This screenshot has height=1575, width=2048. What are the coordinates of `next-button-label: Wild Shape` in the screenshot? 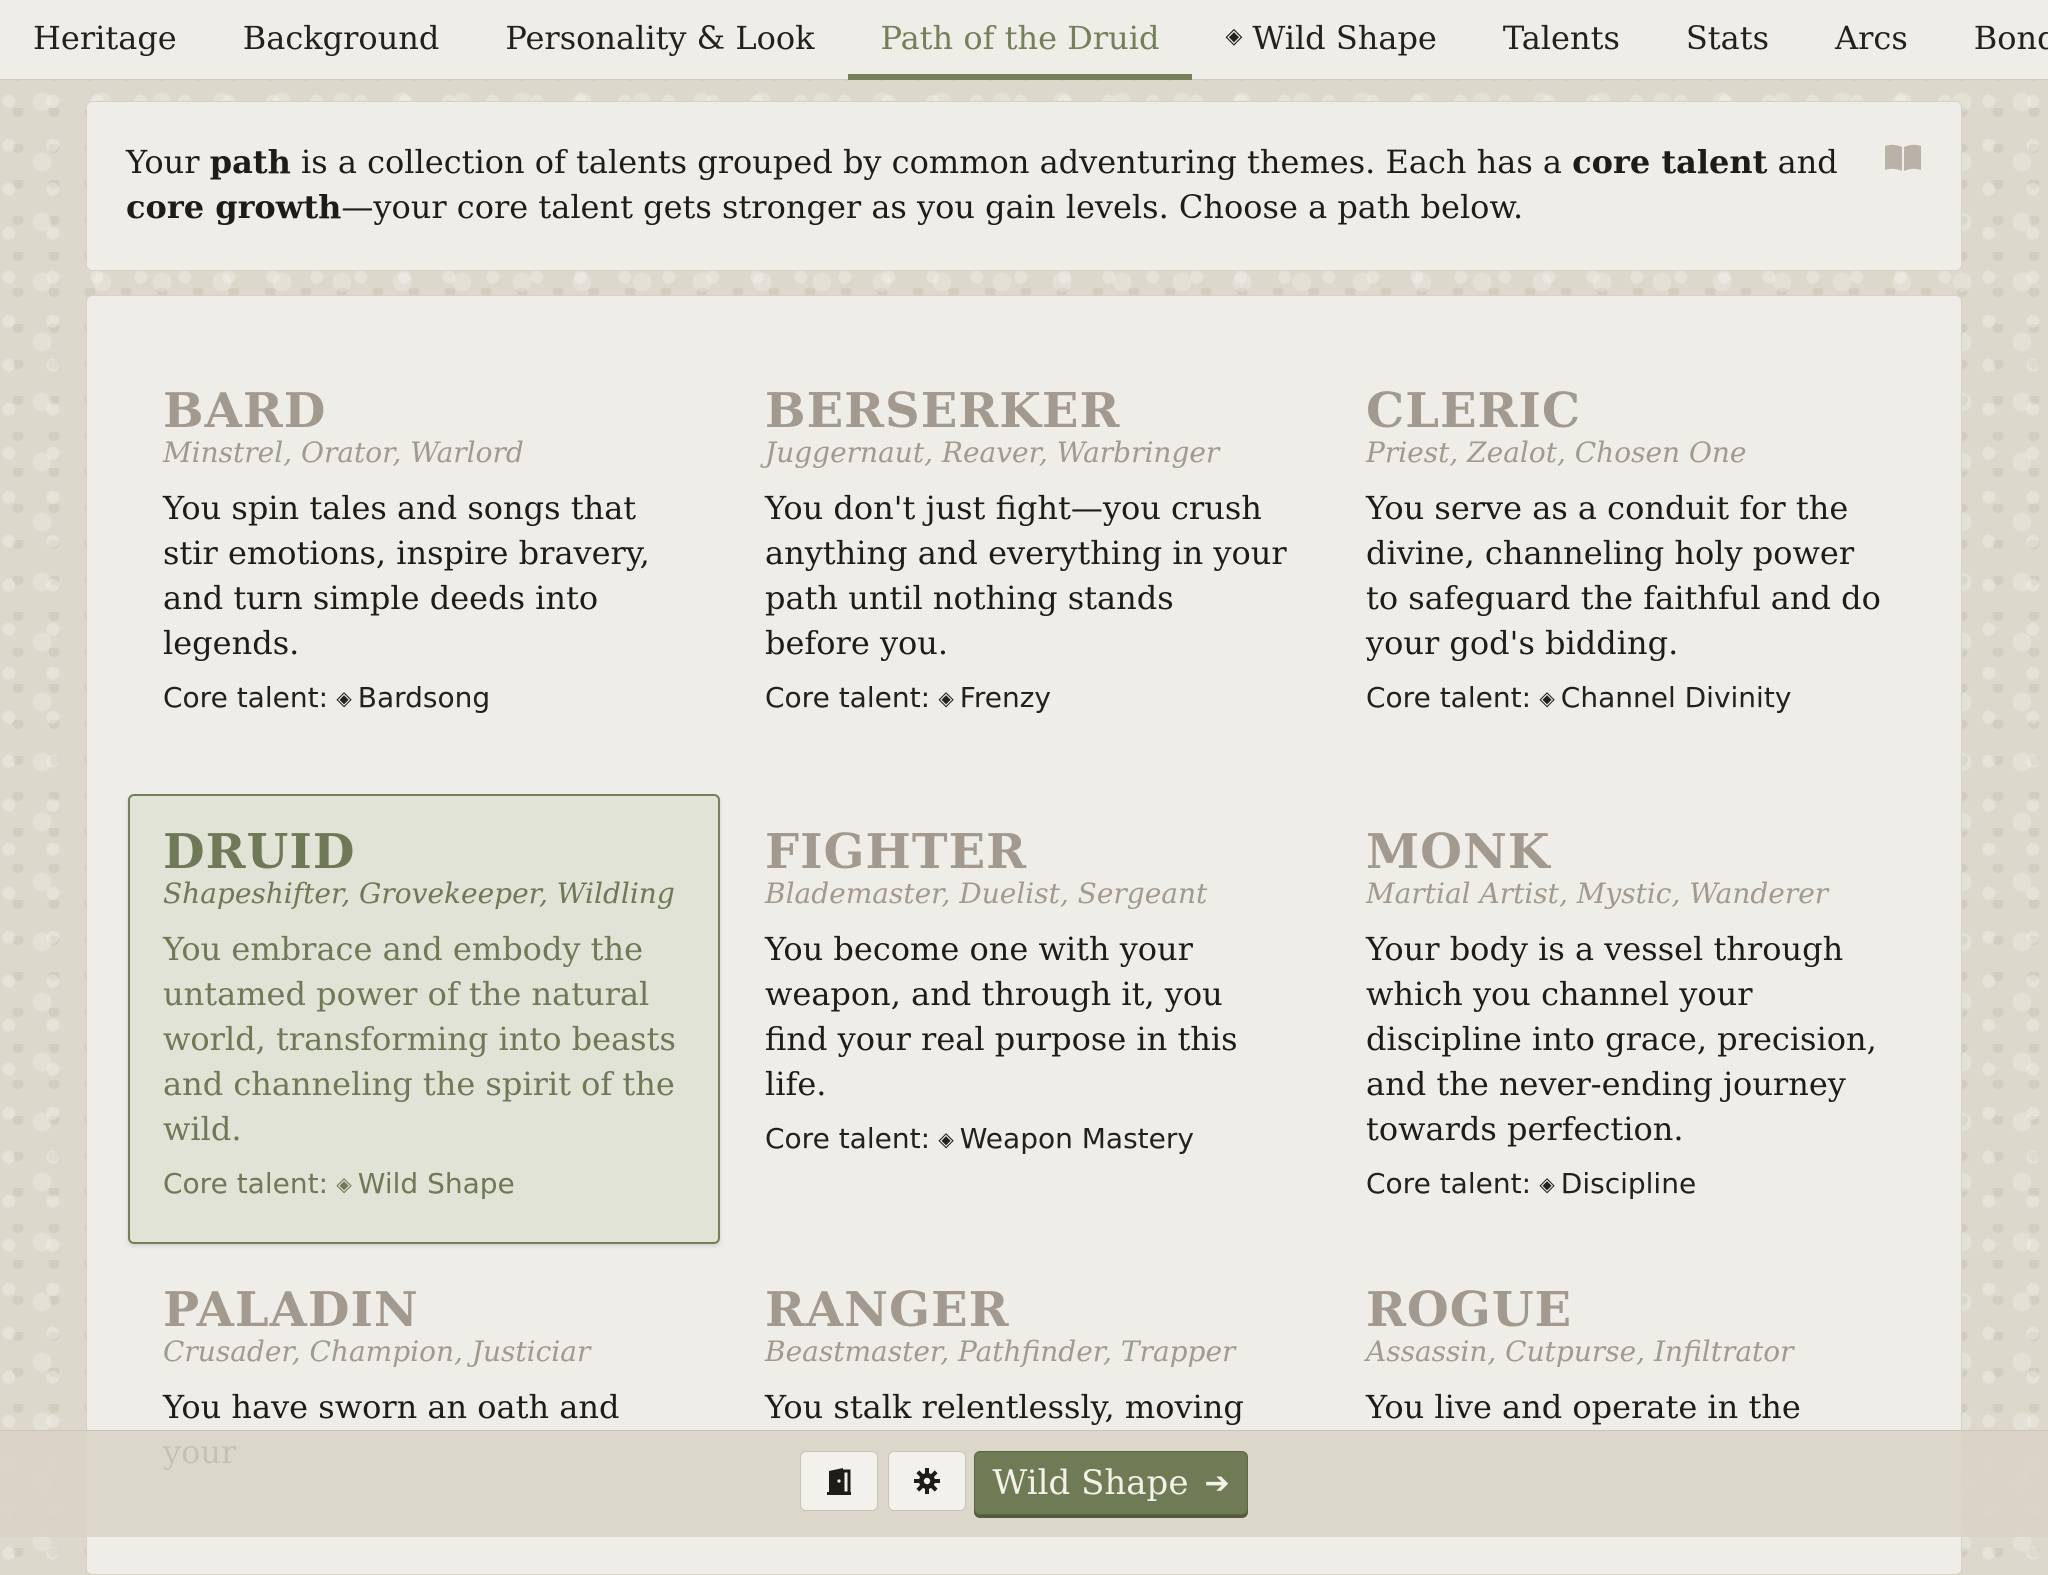 It's located at (1090, 1483).